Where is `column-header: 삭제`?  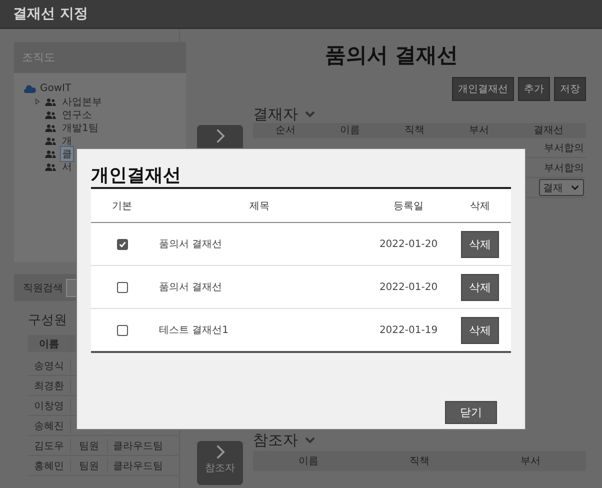 column-header: 삭제 is located at coordinates (480, 206).